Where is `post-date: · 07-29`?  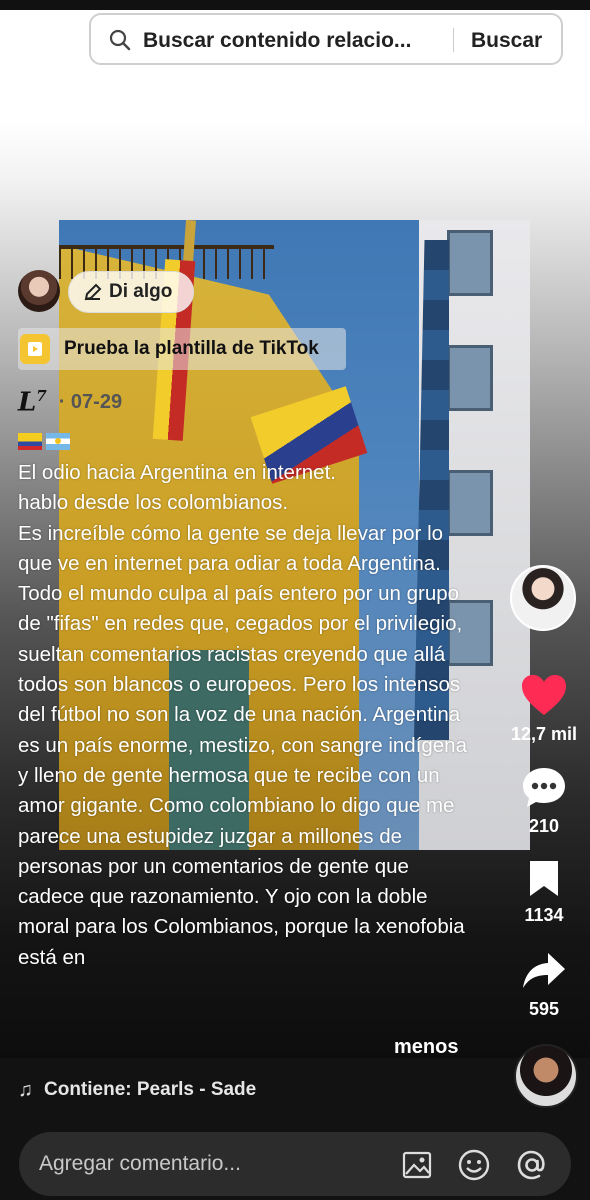
post-date: · 07-29 is located at coordinates (90, 401).